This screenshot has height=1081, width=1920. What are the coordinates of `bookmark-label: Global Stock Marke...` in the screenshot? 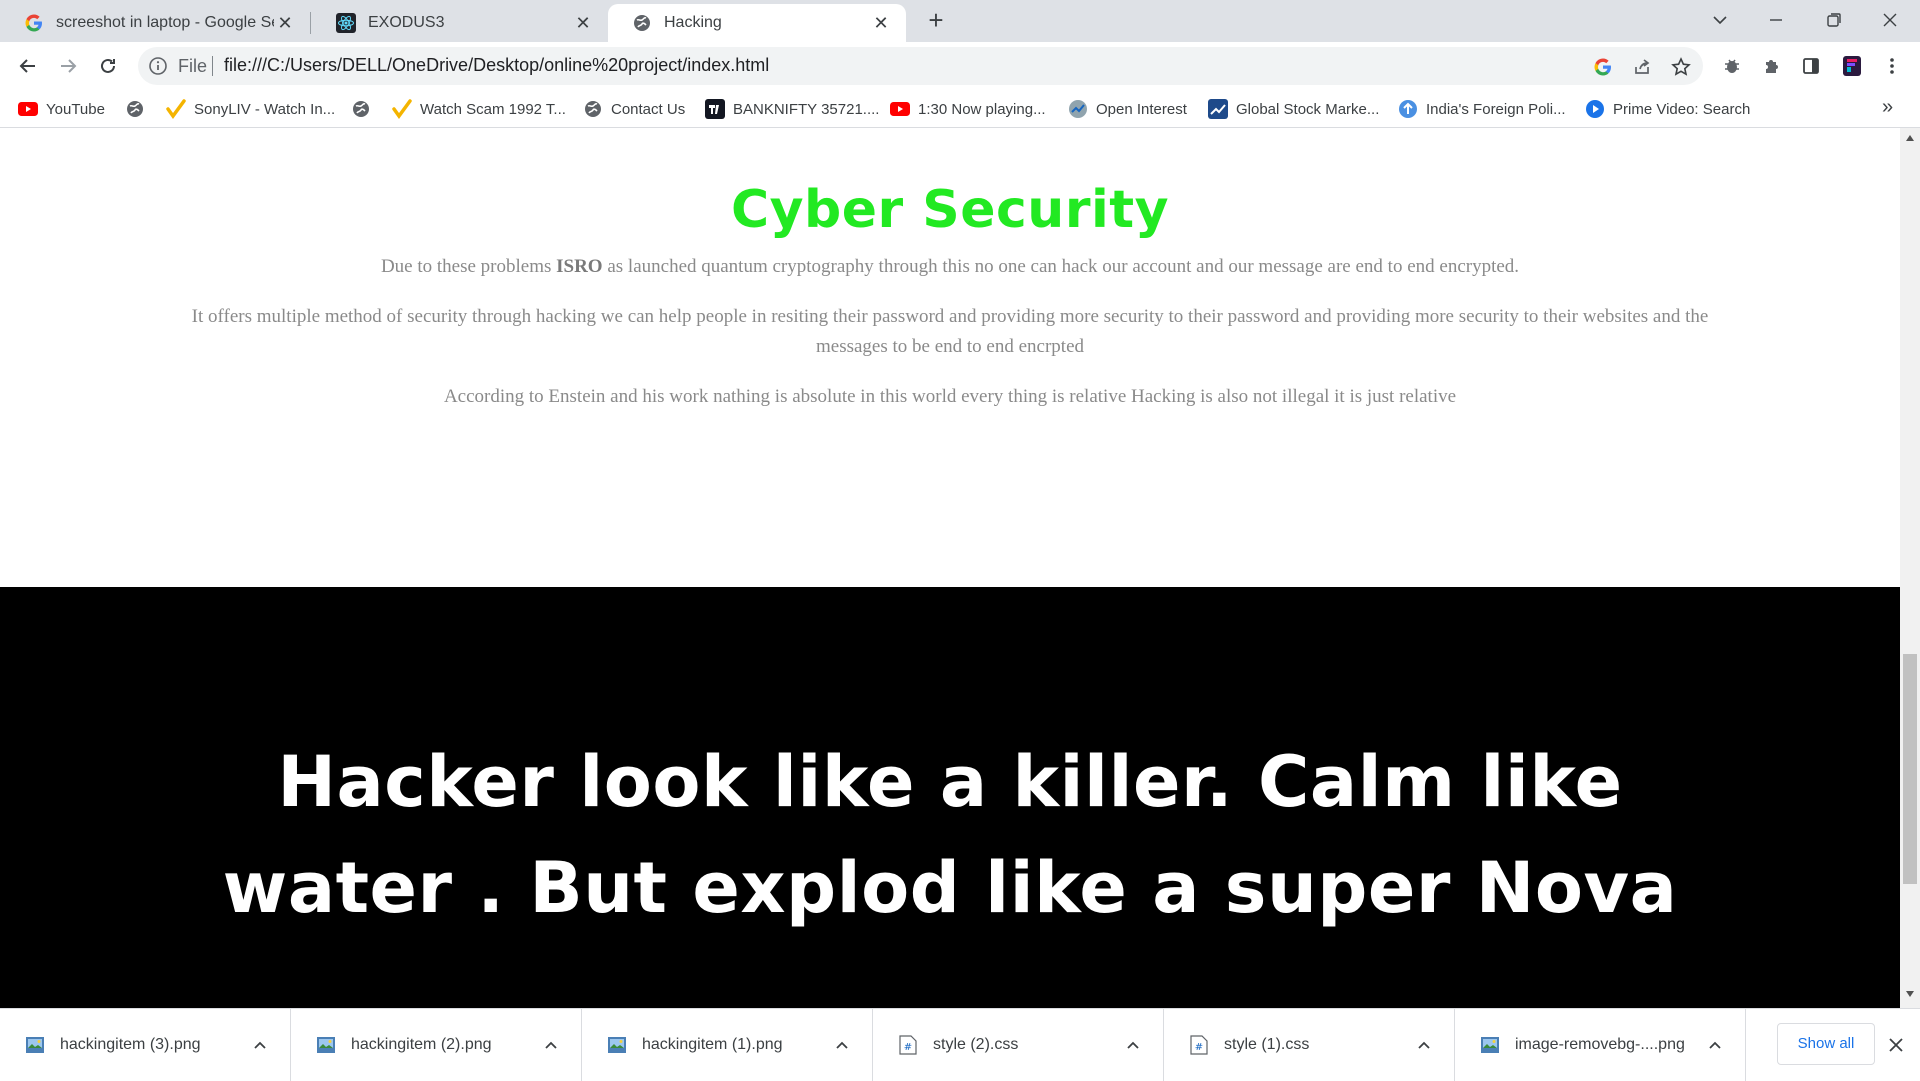 It's located at (1308, 109).